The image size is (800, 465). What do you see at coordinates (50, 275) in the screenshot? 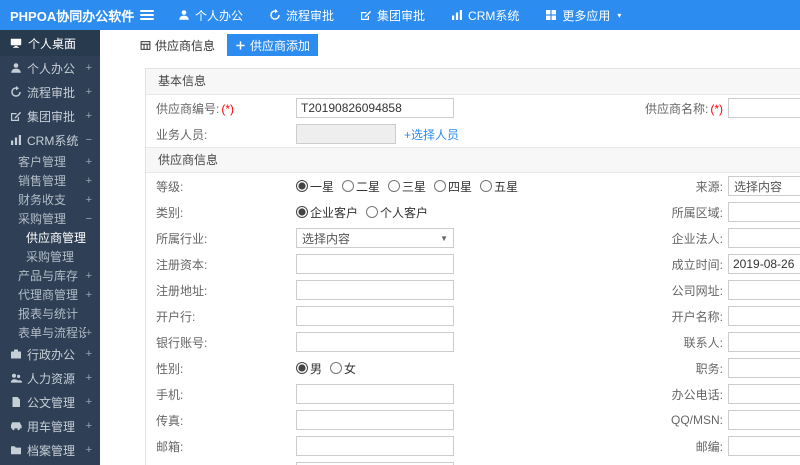
I see `sidebar-item-product-stock: 产品与库存 +` at bounding box center [50, 275].